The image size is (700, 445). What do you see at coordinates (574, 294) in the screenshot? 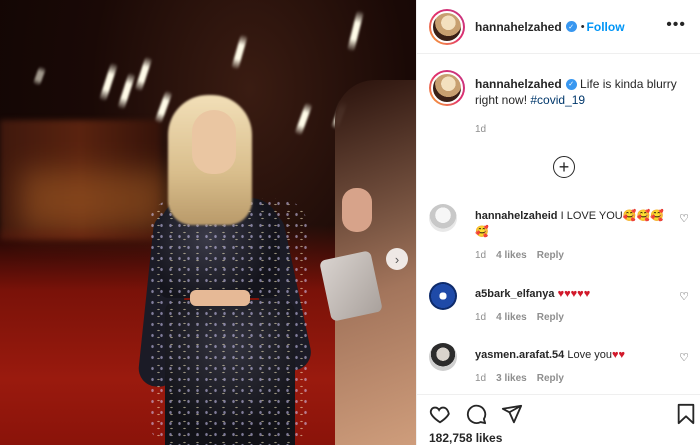
I see `comment-hearts: ♥♥♥♥♥` at bounding box center [574, 294].